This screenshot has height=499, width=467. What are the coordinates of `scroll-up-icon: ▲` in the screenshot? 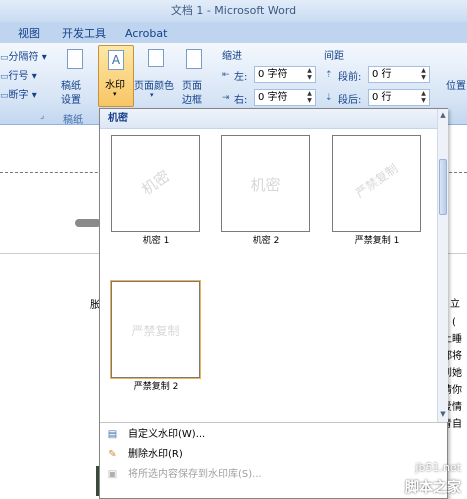 It's located at (443, 115).